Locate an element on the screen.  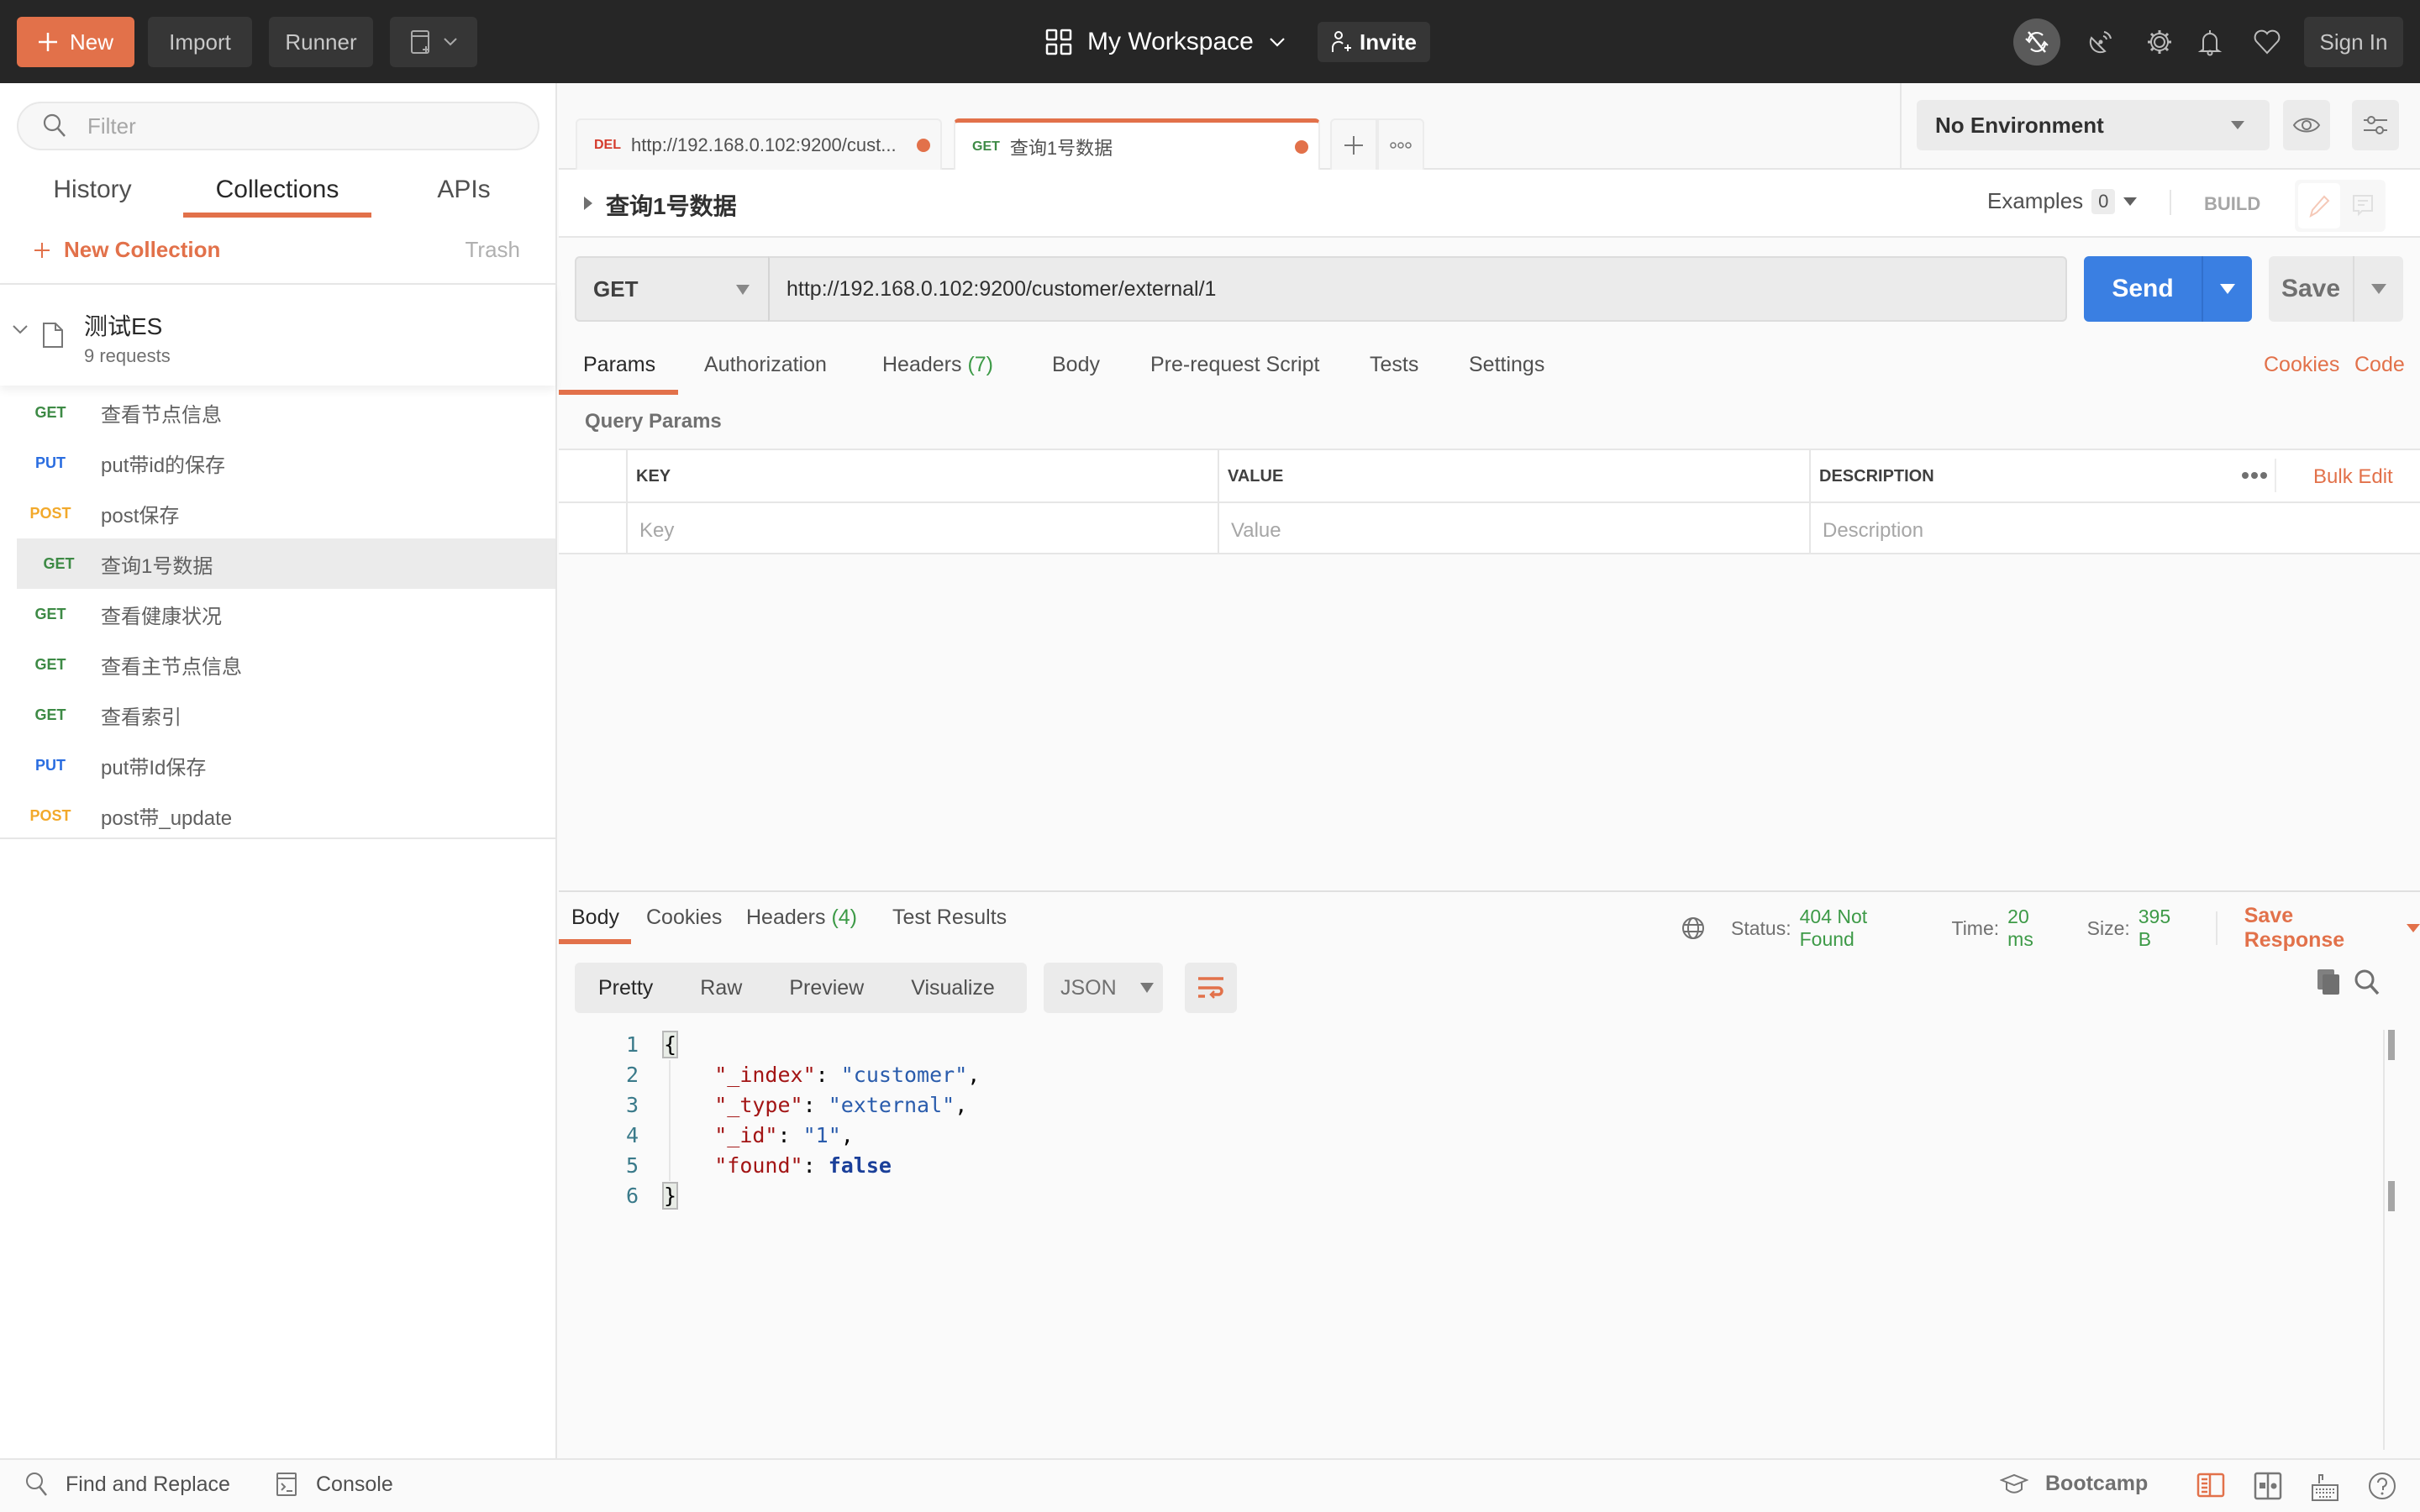
filter-field is located at coordinates (278, 126).